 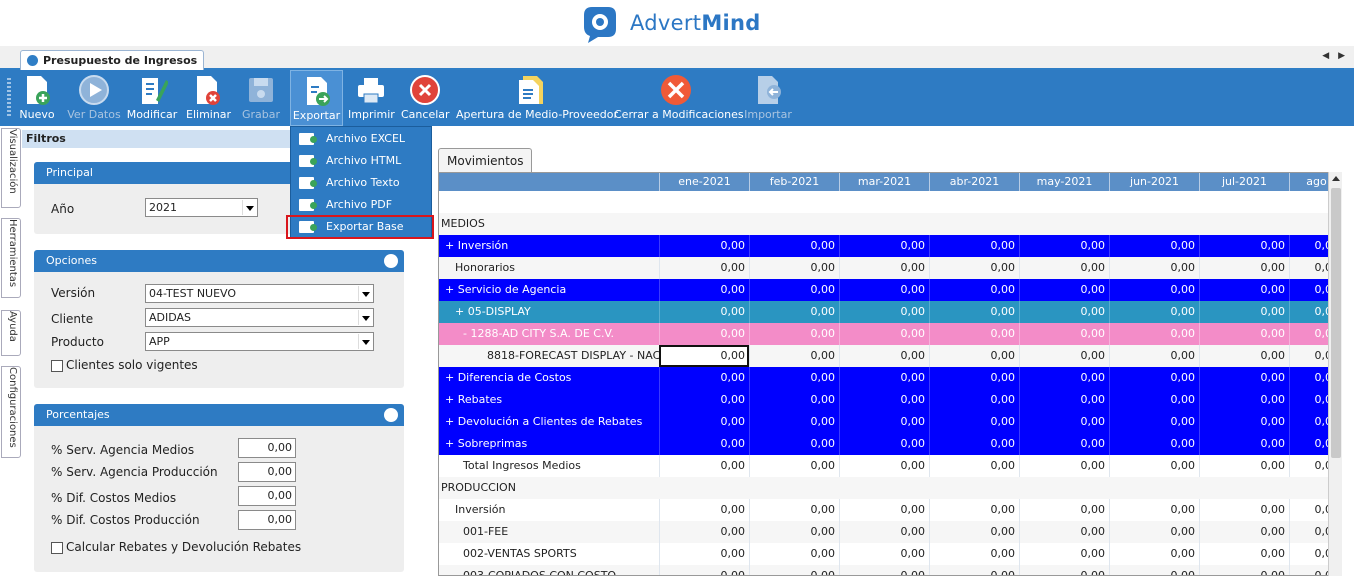 I want to click on menu-item-text: Archivo Texto, so click(x=362, y=183).